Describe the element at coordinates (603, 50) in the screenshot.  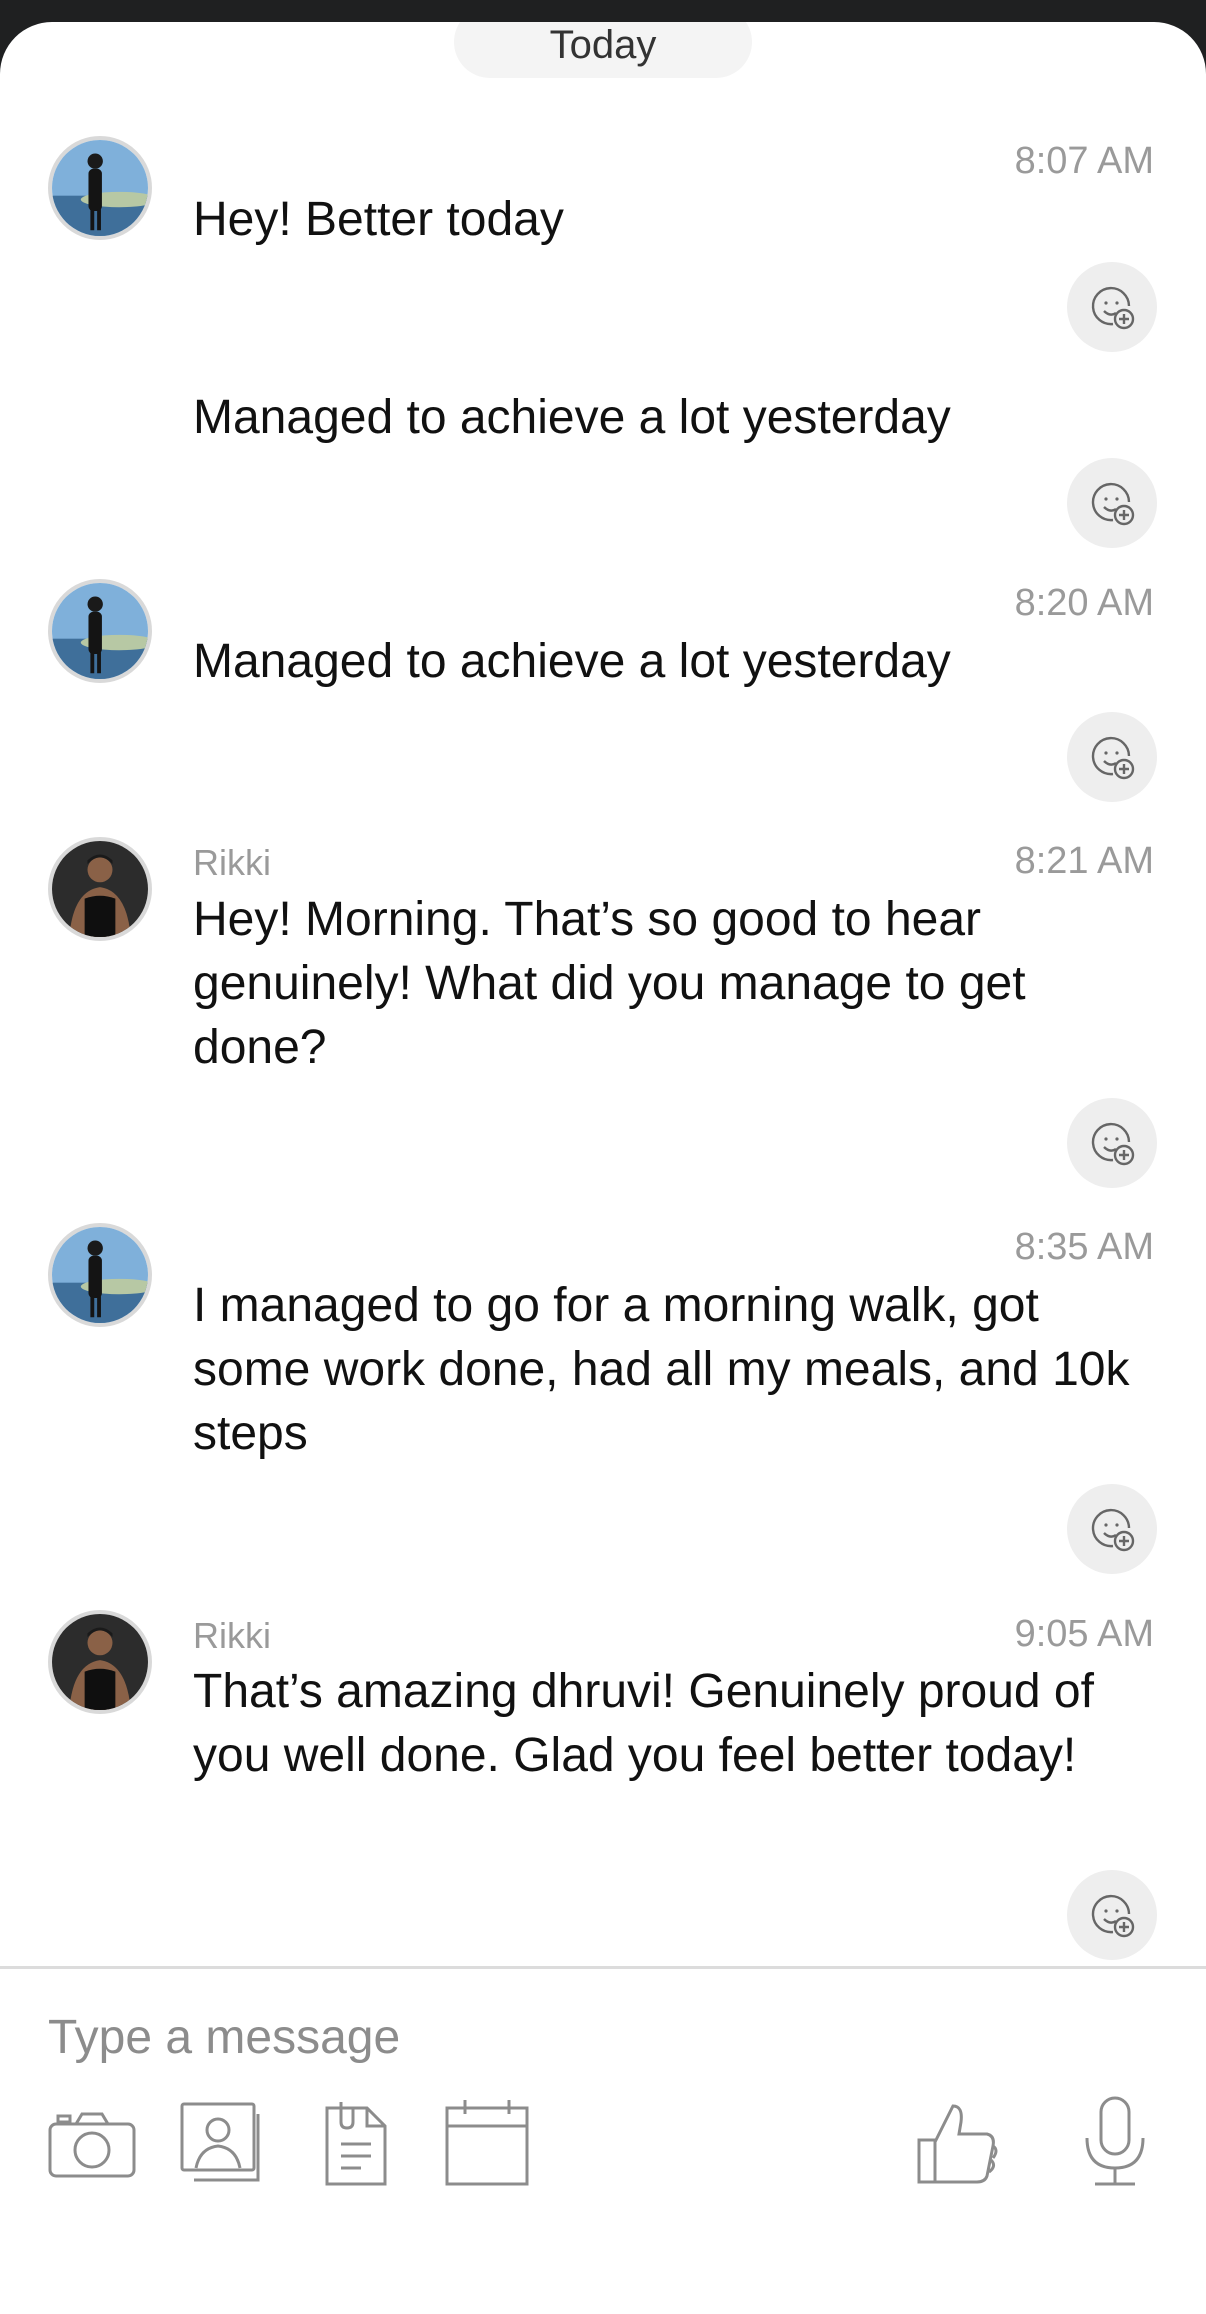
I see `date-separator: Today` at that location.